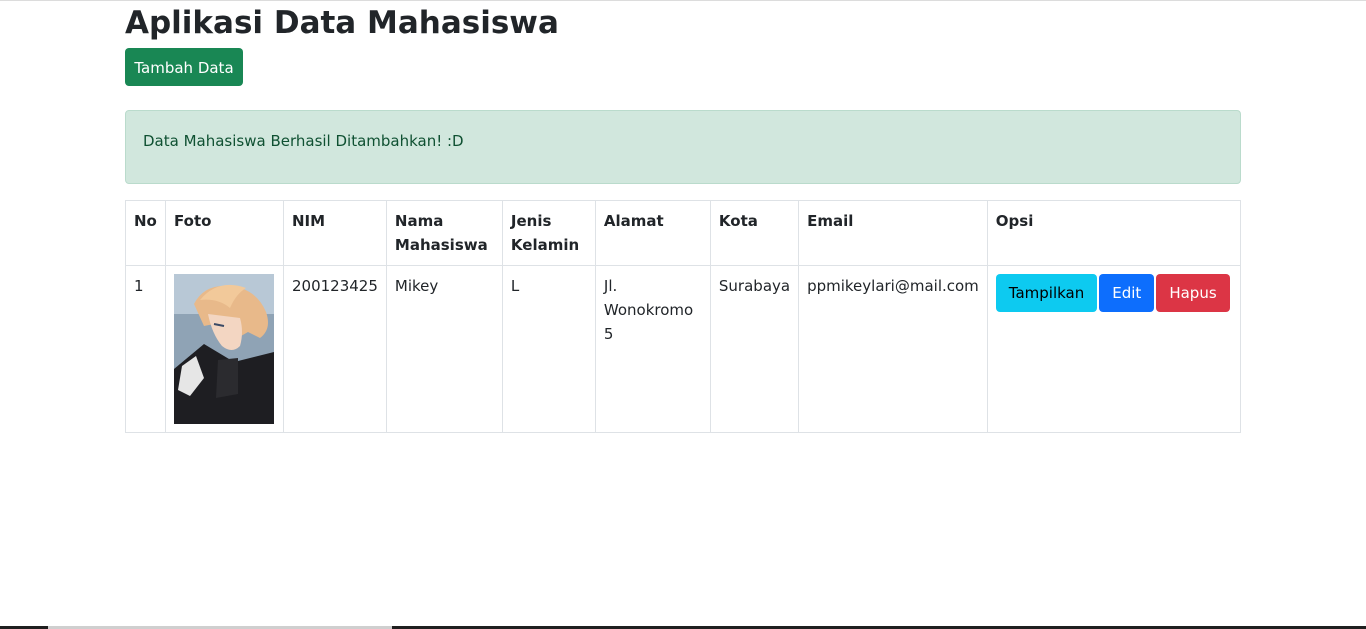 The image size is (1366, 629). Describe the element at coordinates (335, 349) in the screenshot. I see `cell-nim: 200123425` at that location.